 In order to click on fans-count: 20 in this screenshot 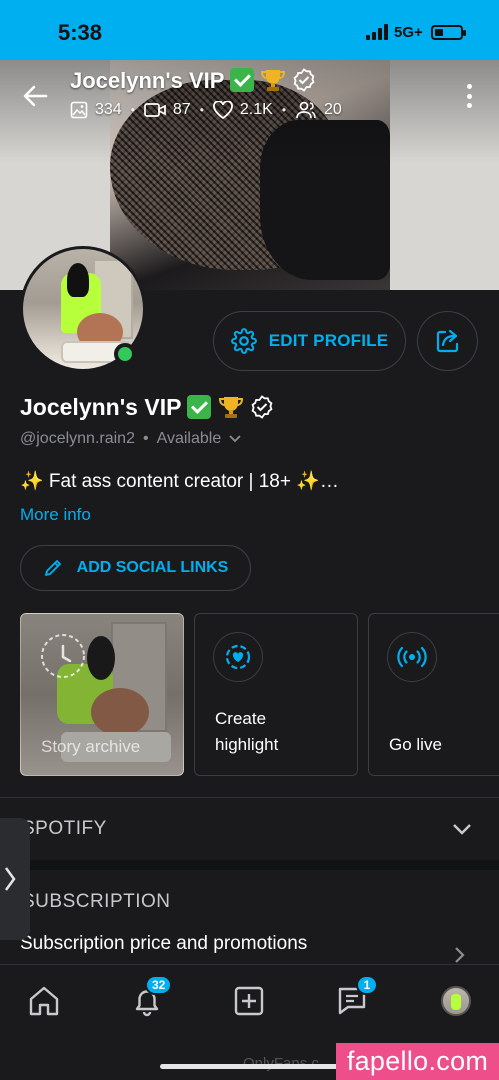, I will do `click(333, 109)`.